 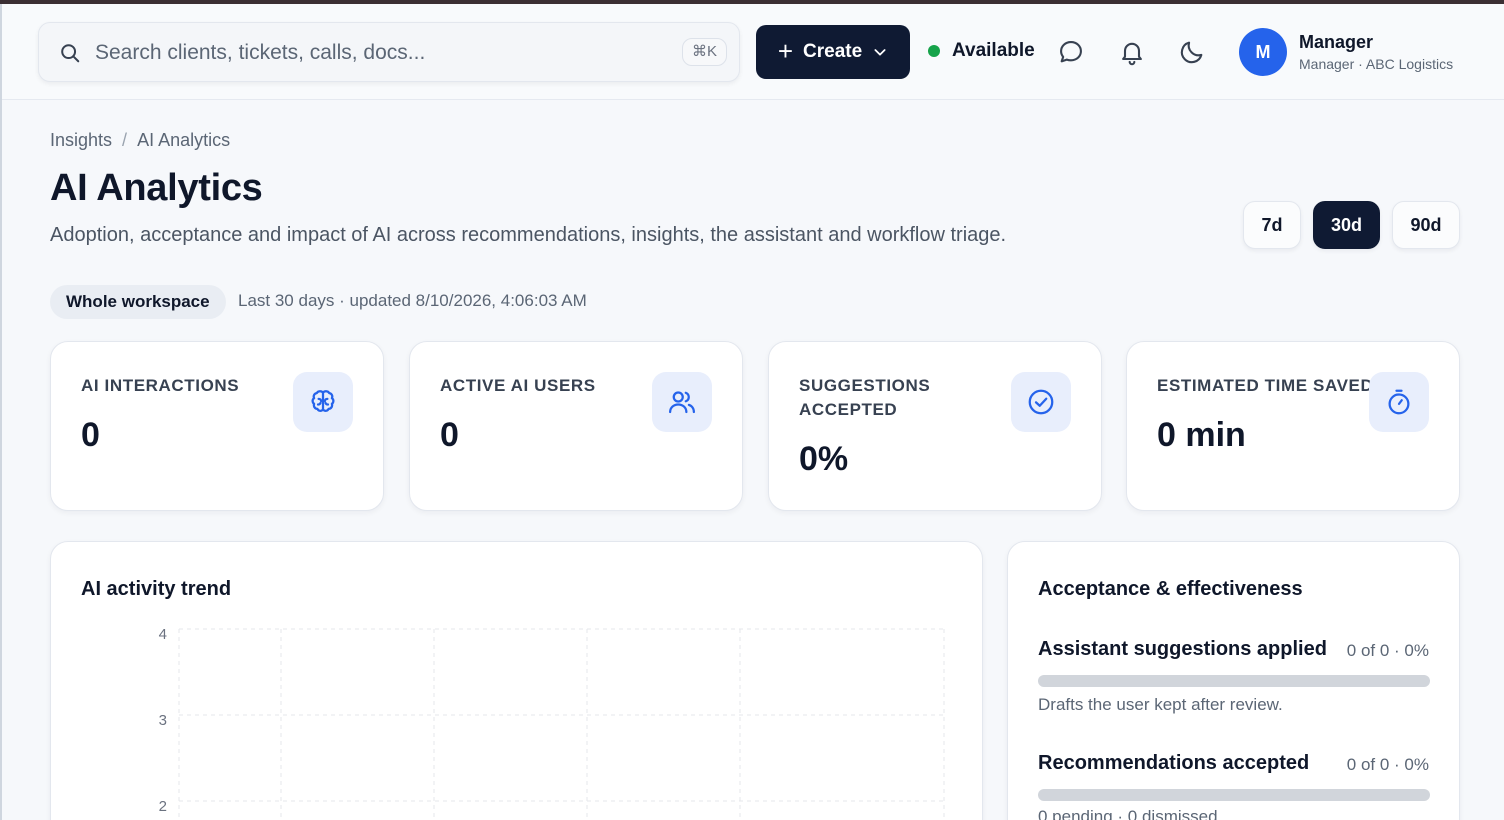 What do you see at coordinates (1170, 589) in the screenshot?
I see `panel-title: Acceptance & effectiveness` at bounding box center [1170, 589].